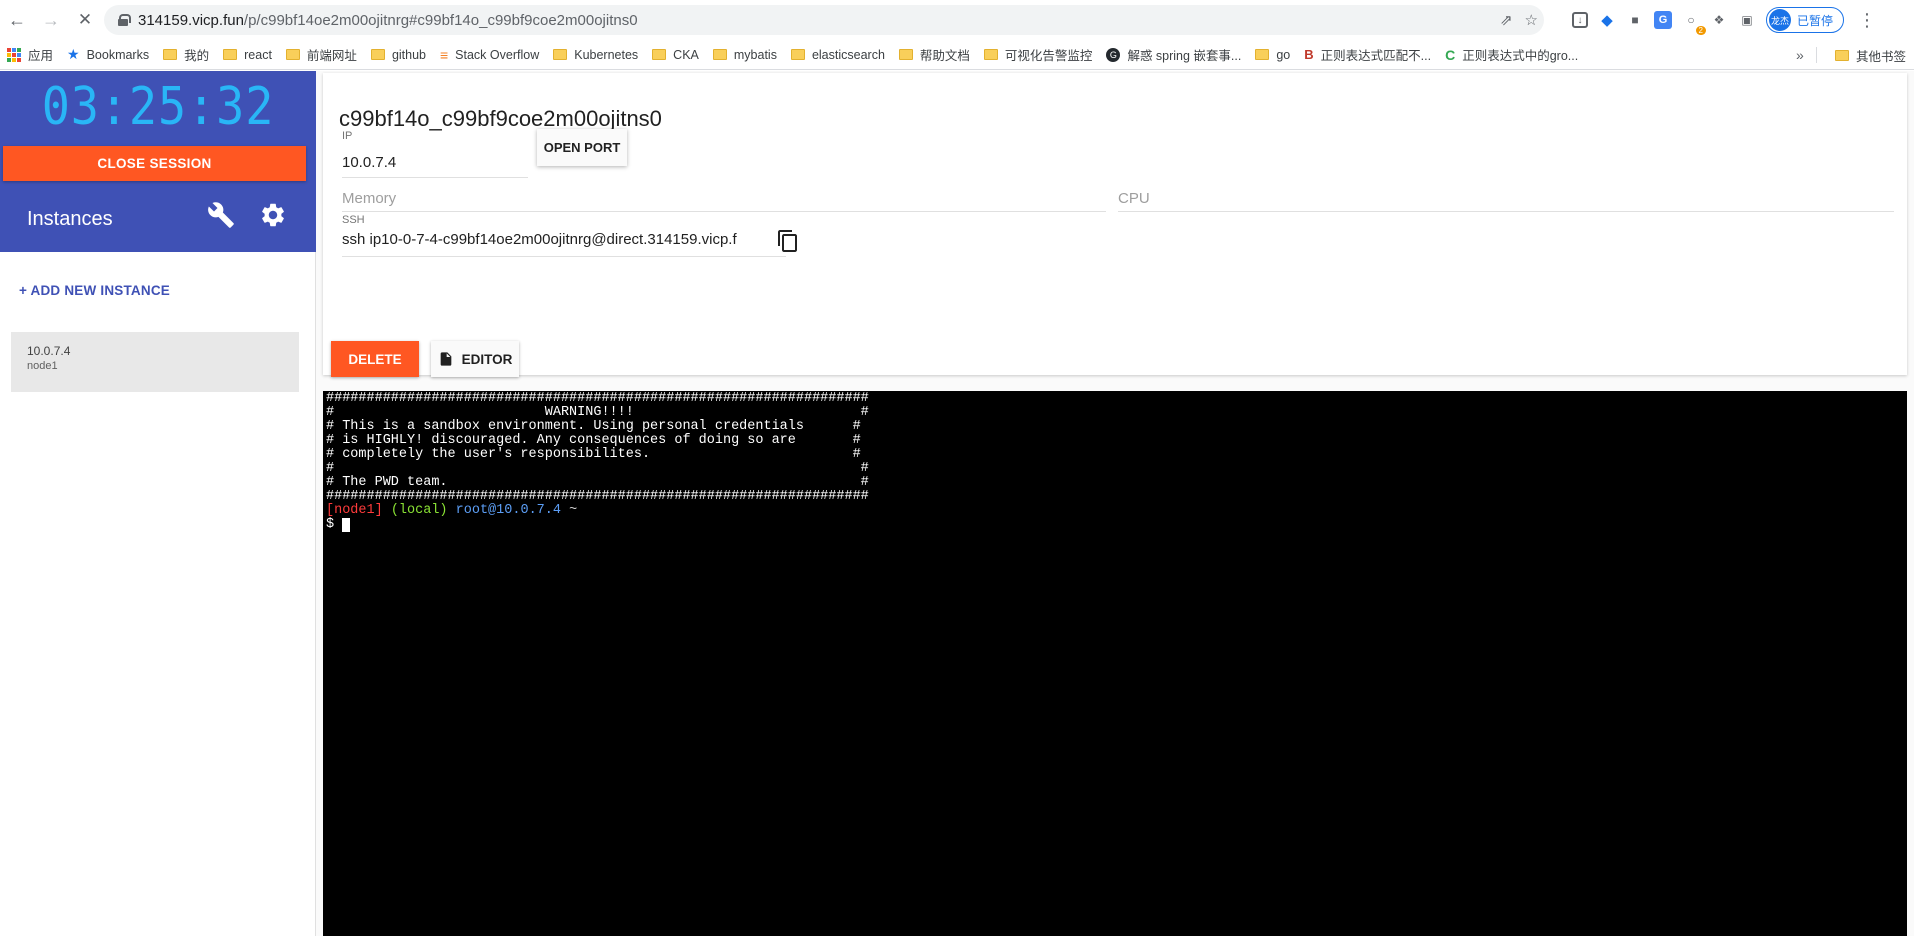 Image resolution: width=1914 pixels, height=936 pixels. What do you see at coordinates (1580, 20) in the screenshot?
I see `download-icon: ↓` at bounding box center [1580, 20].